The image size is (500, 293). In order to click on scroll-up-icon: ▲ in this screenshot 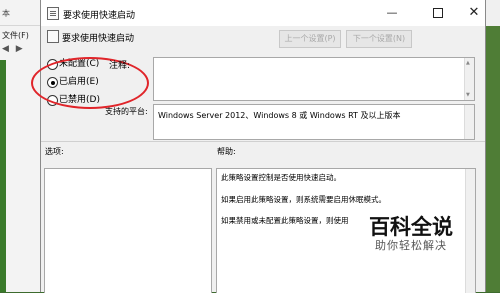, I will do `click(468, 63)`.